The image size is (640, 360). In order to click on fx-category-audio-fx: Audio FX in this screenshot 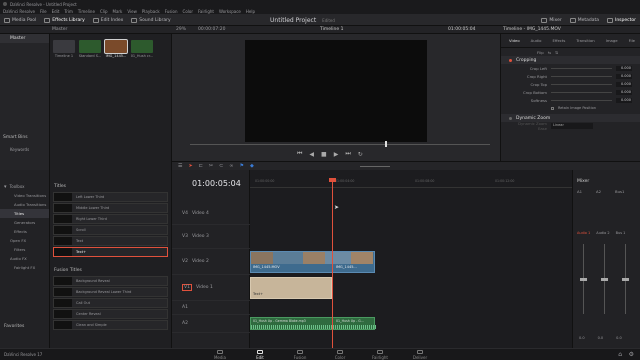, I will do `click(24, 258)`.